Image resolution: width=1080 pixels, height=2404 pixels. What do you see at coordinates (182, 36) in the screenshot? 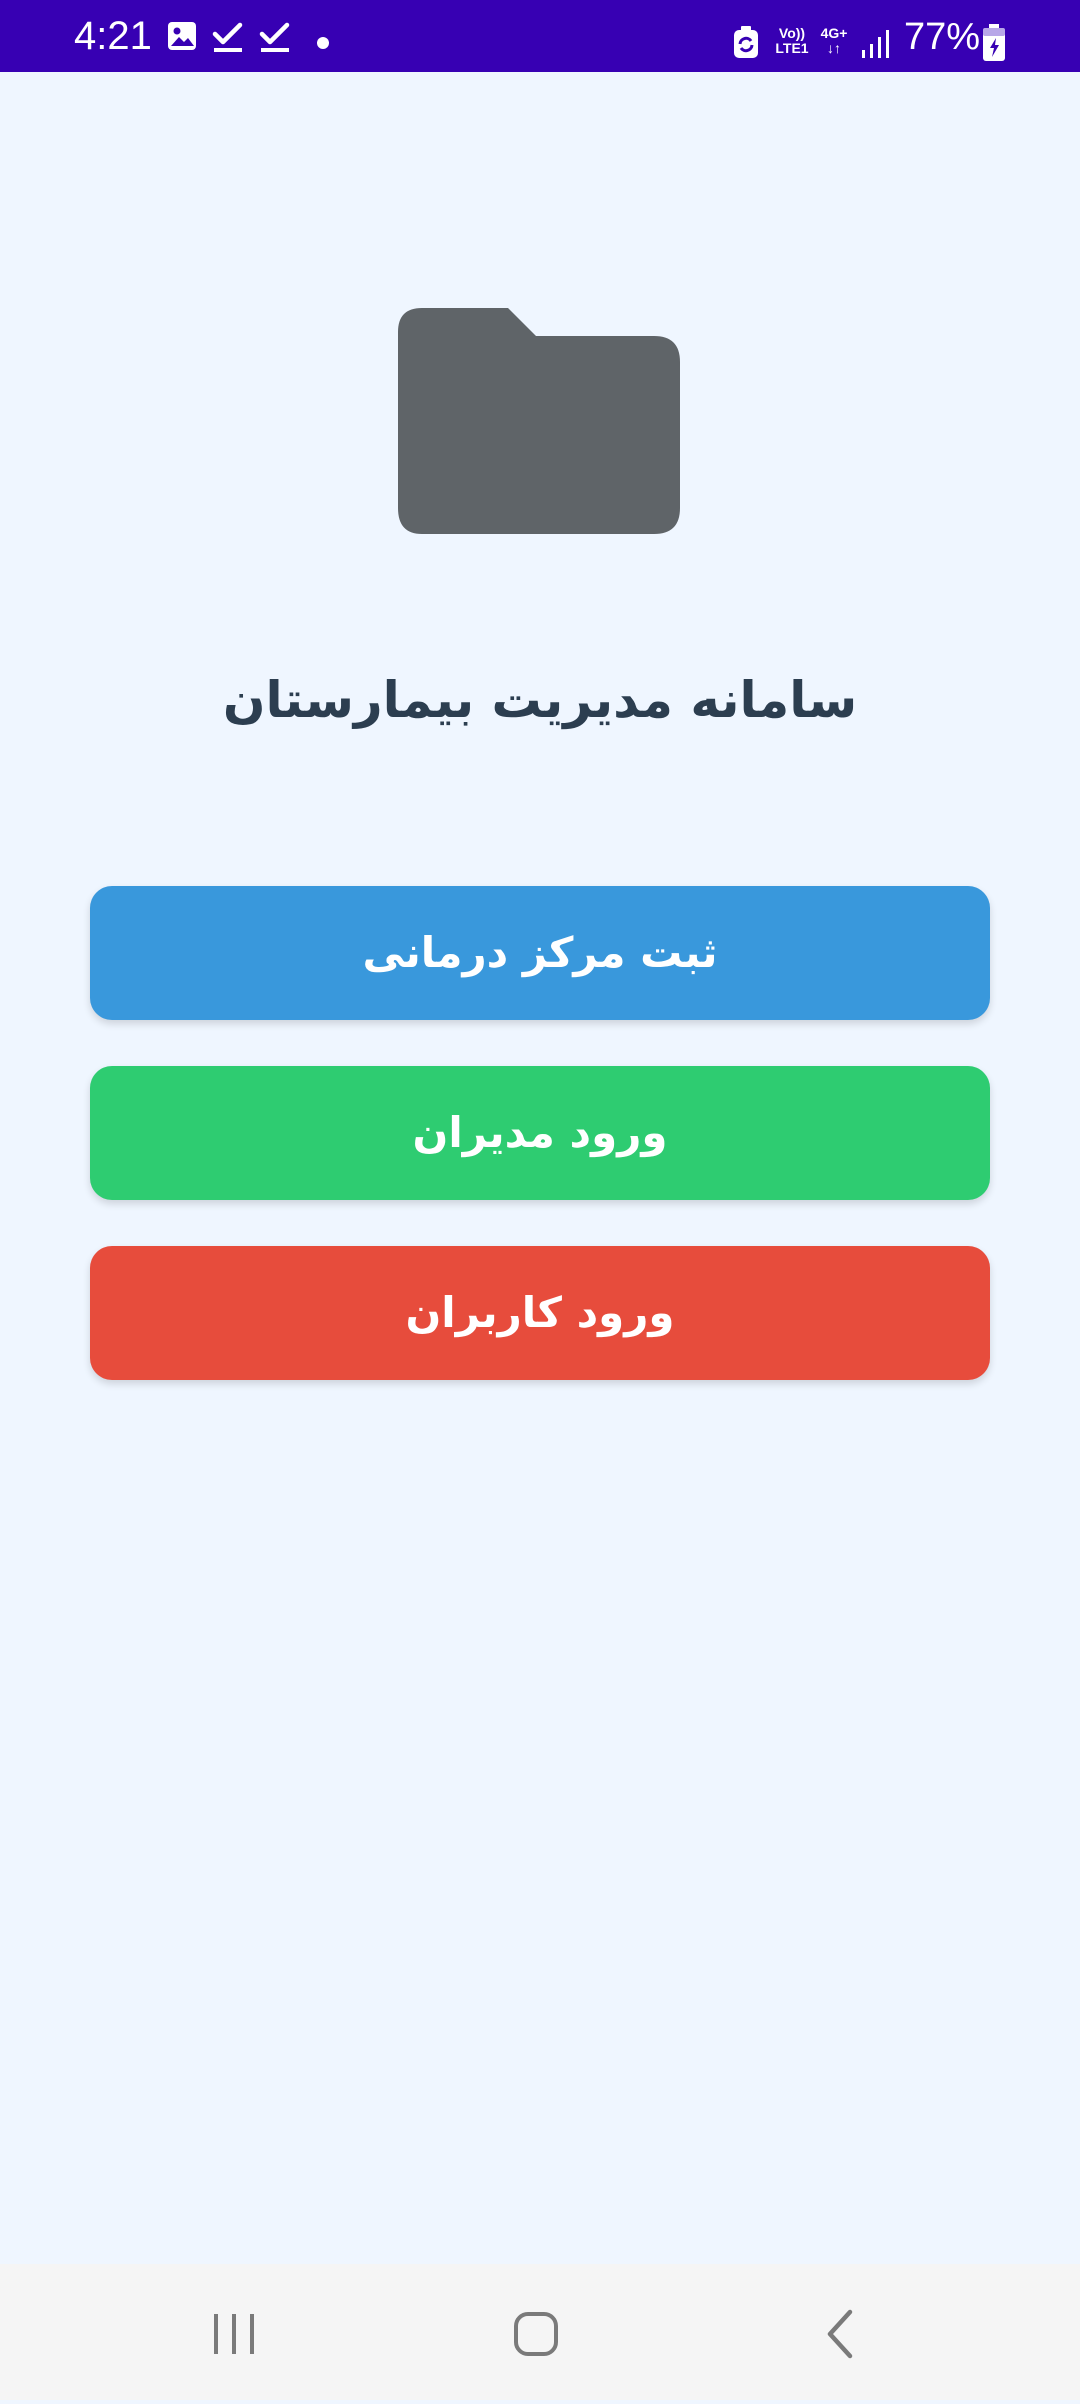
I see `gallery-icon` at bounding box center [182, 36].